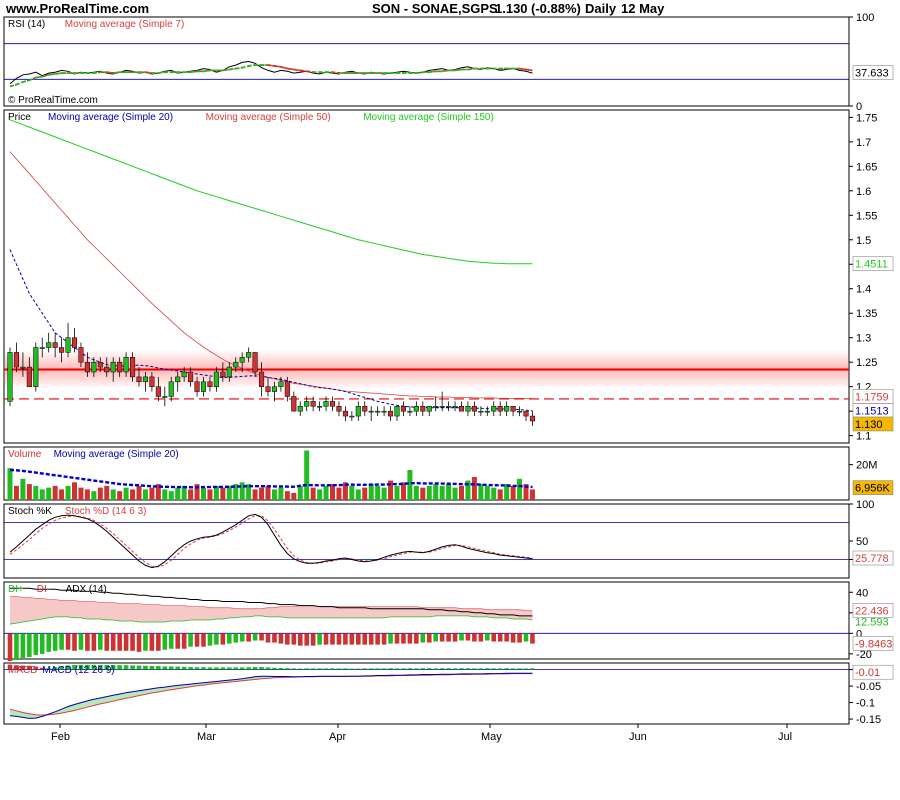 The image size is (900, 800). Describe the element at coordinates (426, 61) in the screenshot. I see `panel-rsi` at that location.